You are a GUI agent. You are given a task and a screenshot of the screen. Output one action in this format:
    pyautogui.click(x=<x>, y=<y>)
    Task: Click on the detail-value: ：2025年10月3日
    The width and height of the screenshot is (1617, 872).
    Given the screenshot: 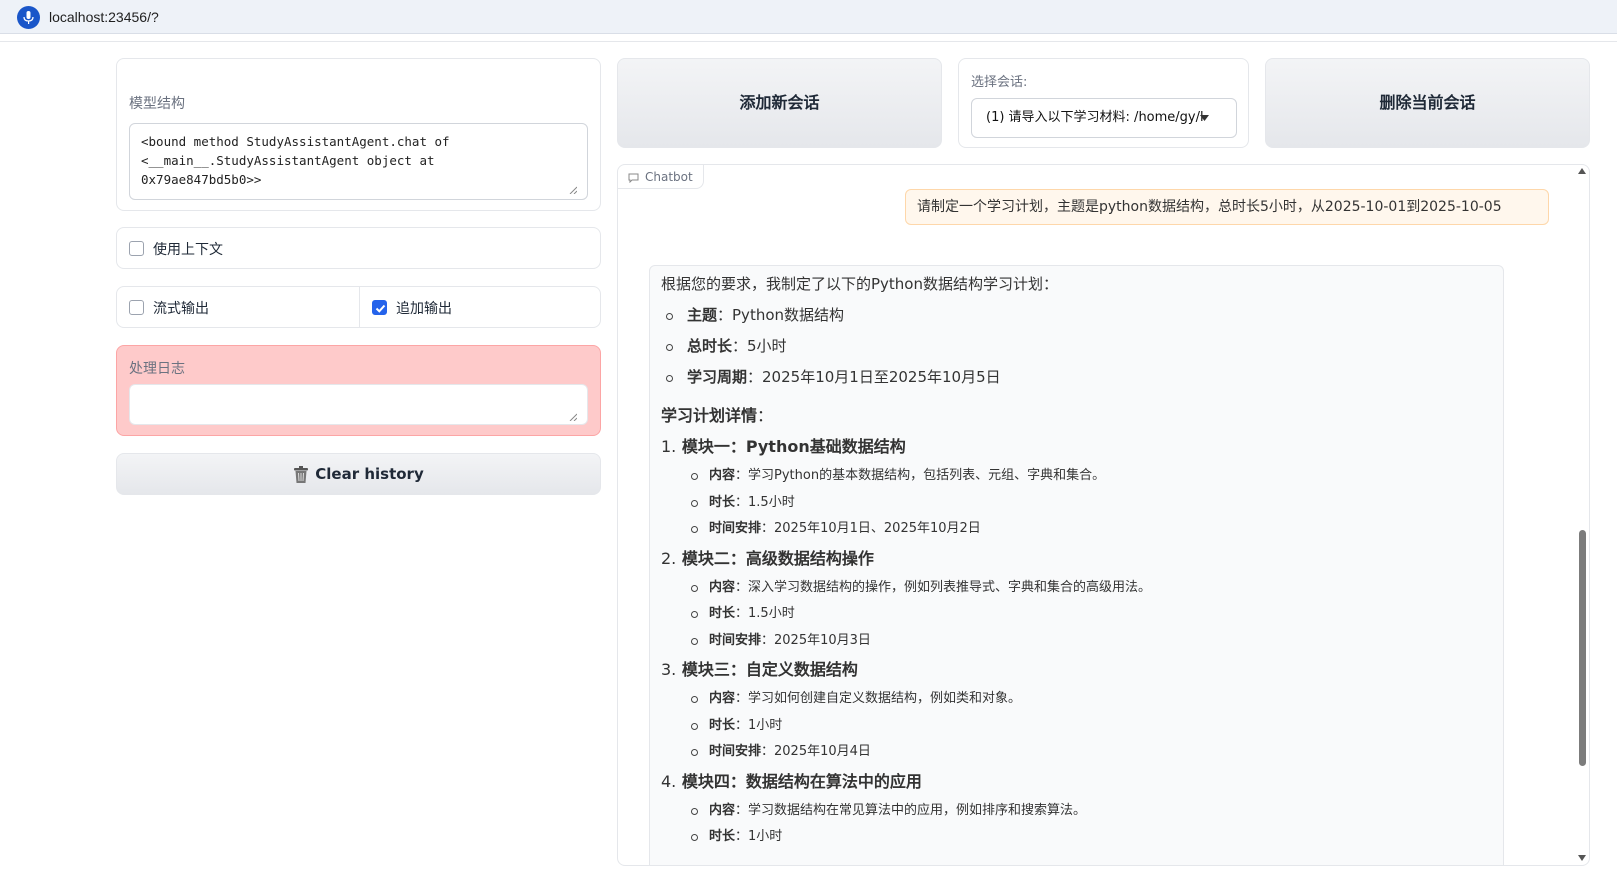 What is the action you would take?
    pyautogui.click(x=816, y=640)
    